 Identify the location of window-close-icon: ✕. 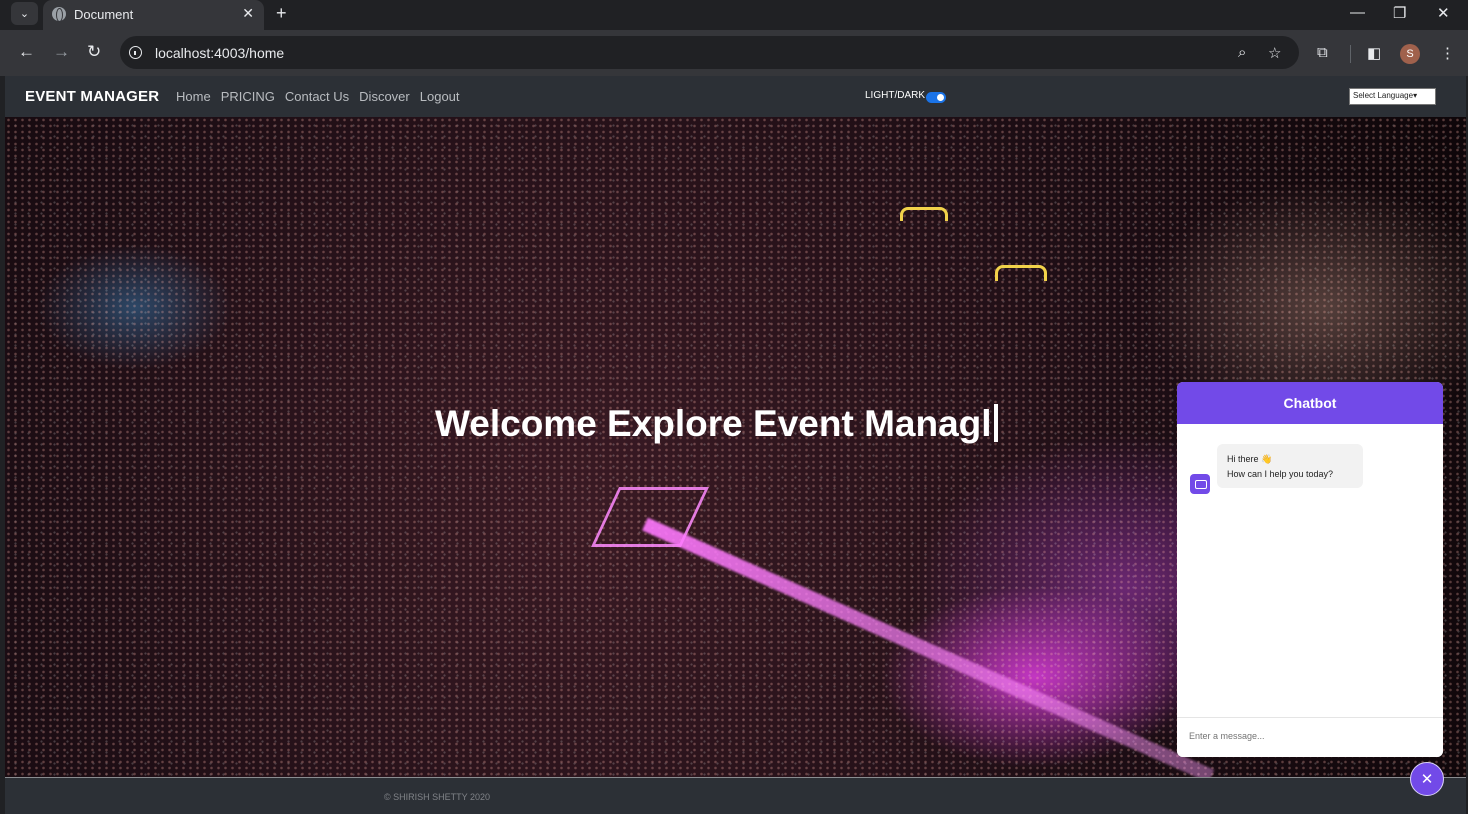
(1443, 13).